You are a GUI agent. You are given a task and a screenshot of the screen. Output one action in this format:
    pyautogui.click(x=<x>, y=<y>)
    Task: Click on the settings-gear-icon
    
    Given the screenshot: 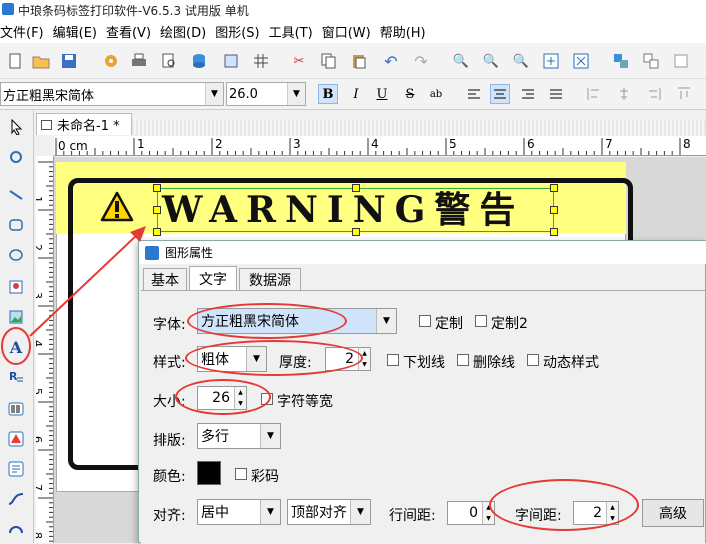 What is the action you would take?
    pyautogui.click(x=111, y=61)
    